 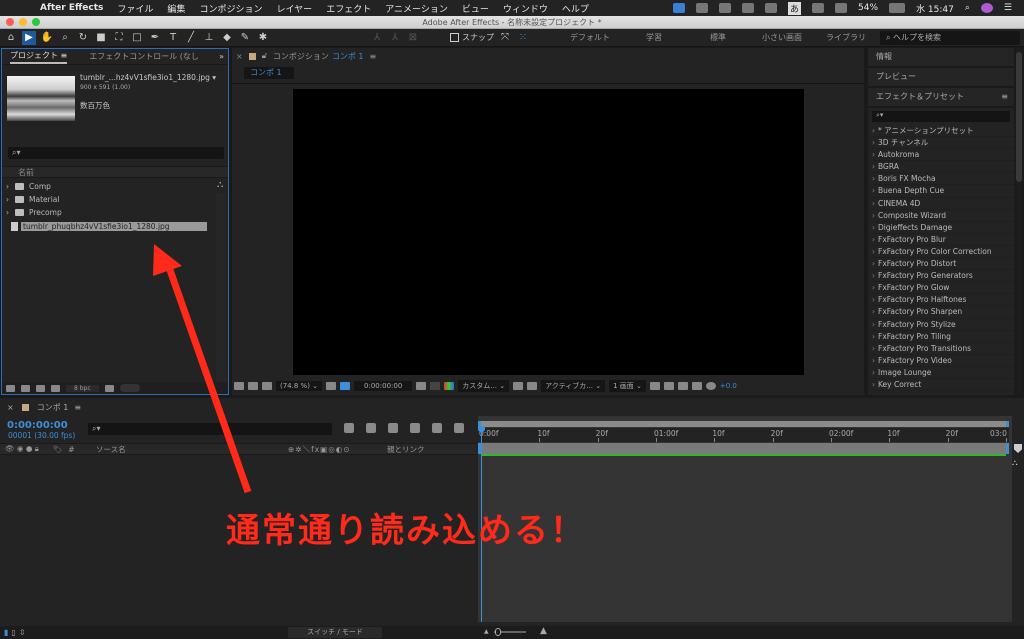 I want to click on zoom-dropdown: (74.8 %) ⌄, so click(x=299, y=385).